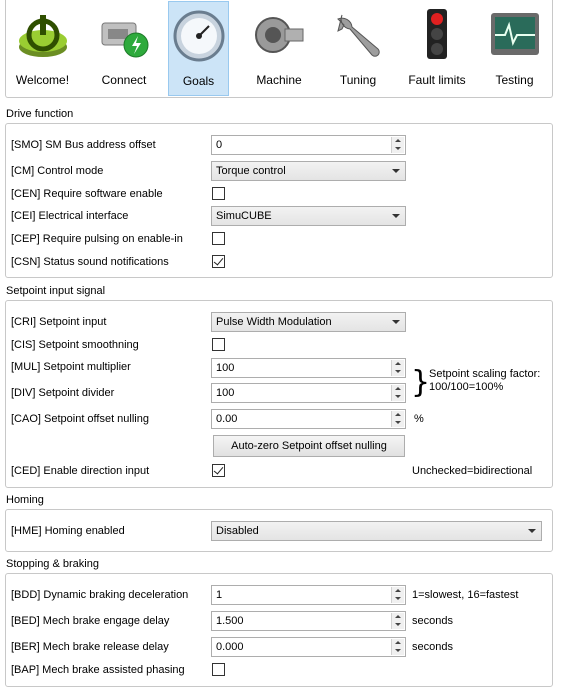 The width and height of the screenshot is (565, 699). What do you see at coordinates (308, 145) in the screenshot?
I see `smo-spinbox: 0` at bounding box center [308, 145].